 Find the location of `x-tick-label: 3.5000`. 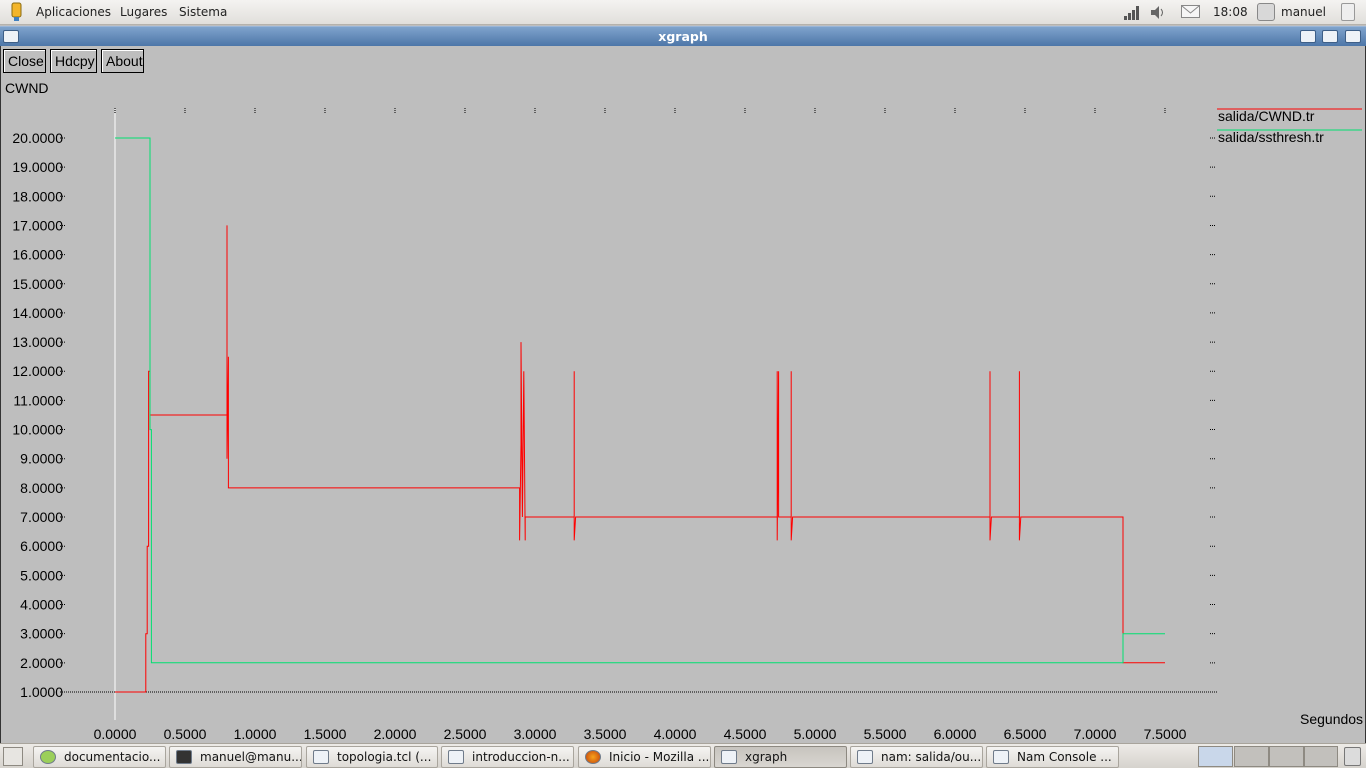

x-tick-label: 3.5000 is located at coordinates (605, 734).